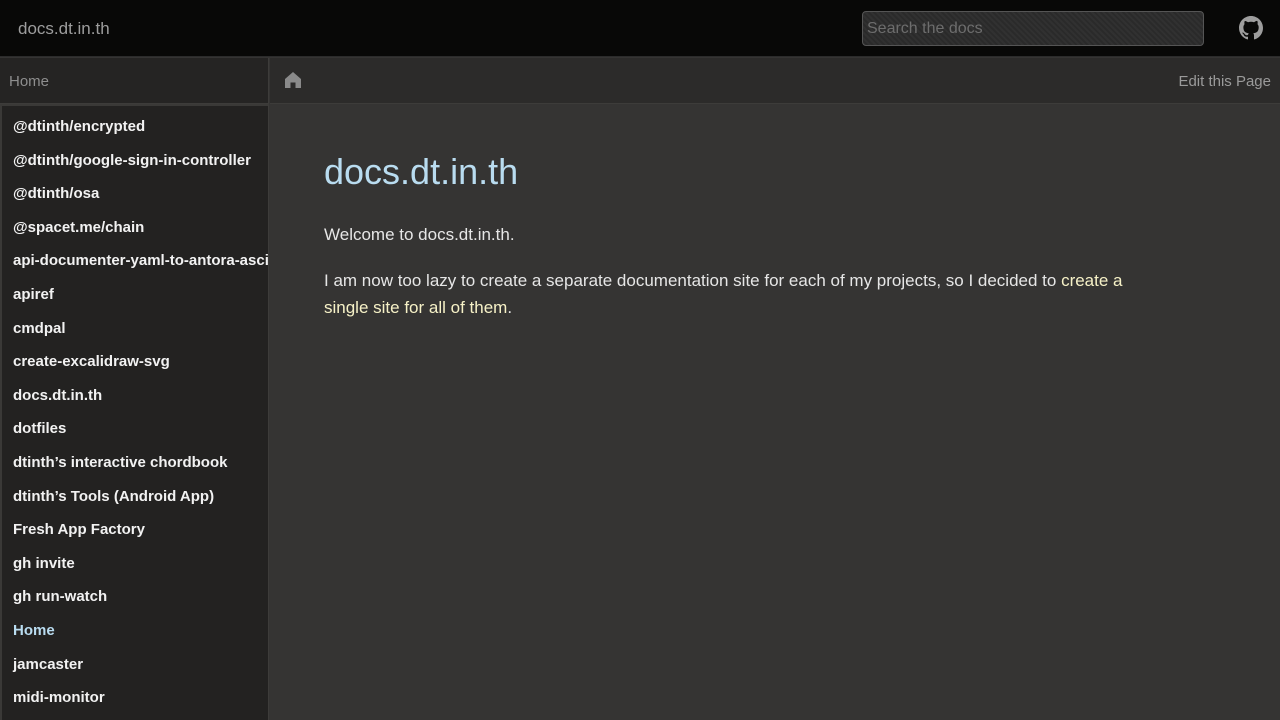 Image resolution: width=1280 pixels, height=720 pixels. Describe the element at coordinates (1251, 28) in the screenshot. I see `github-icon` at that location.